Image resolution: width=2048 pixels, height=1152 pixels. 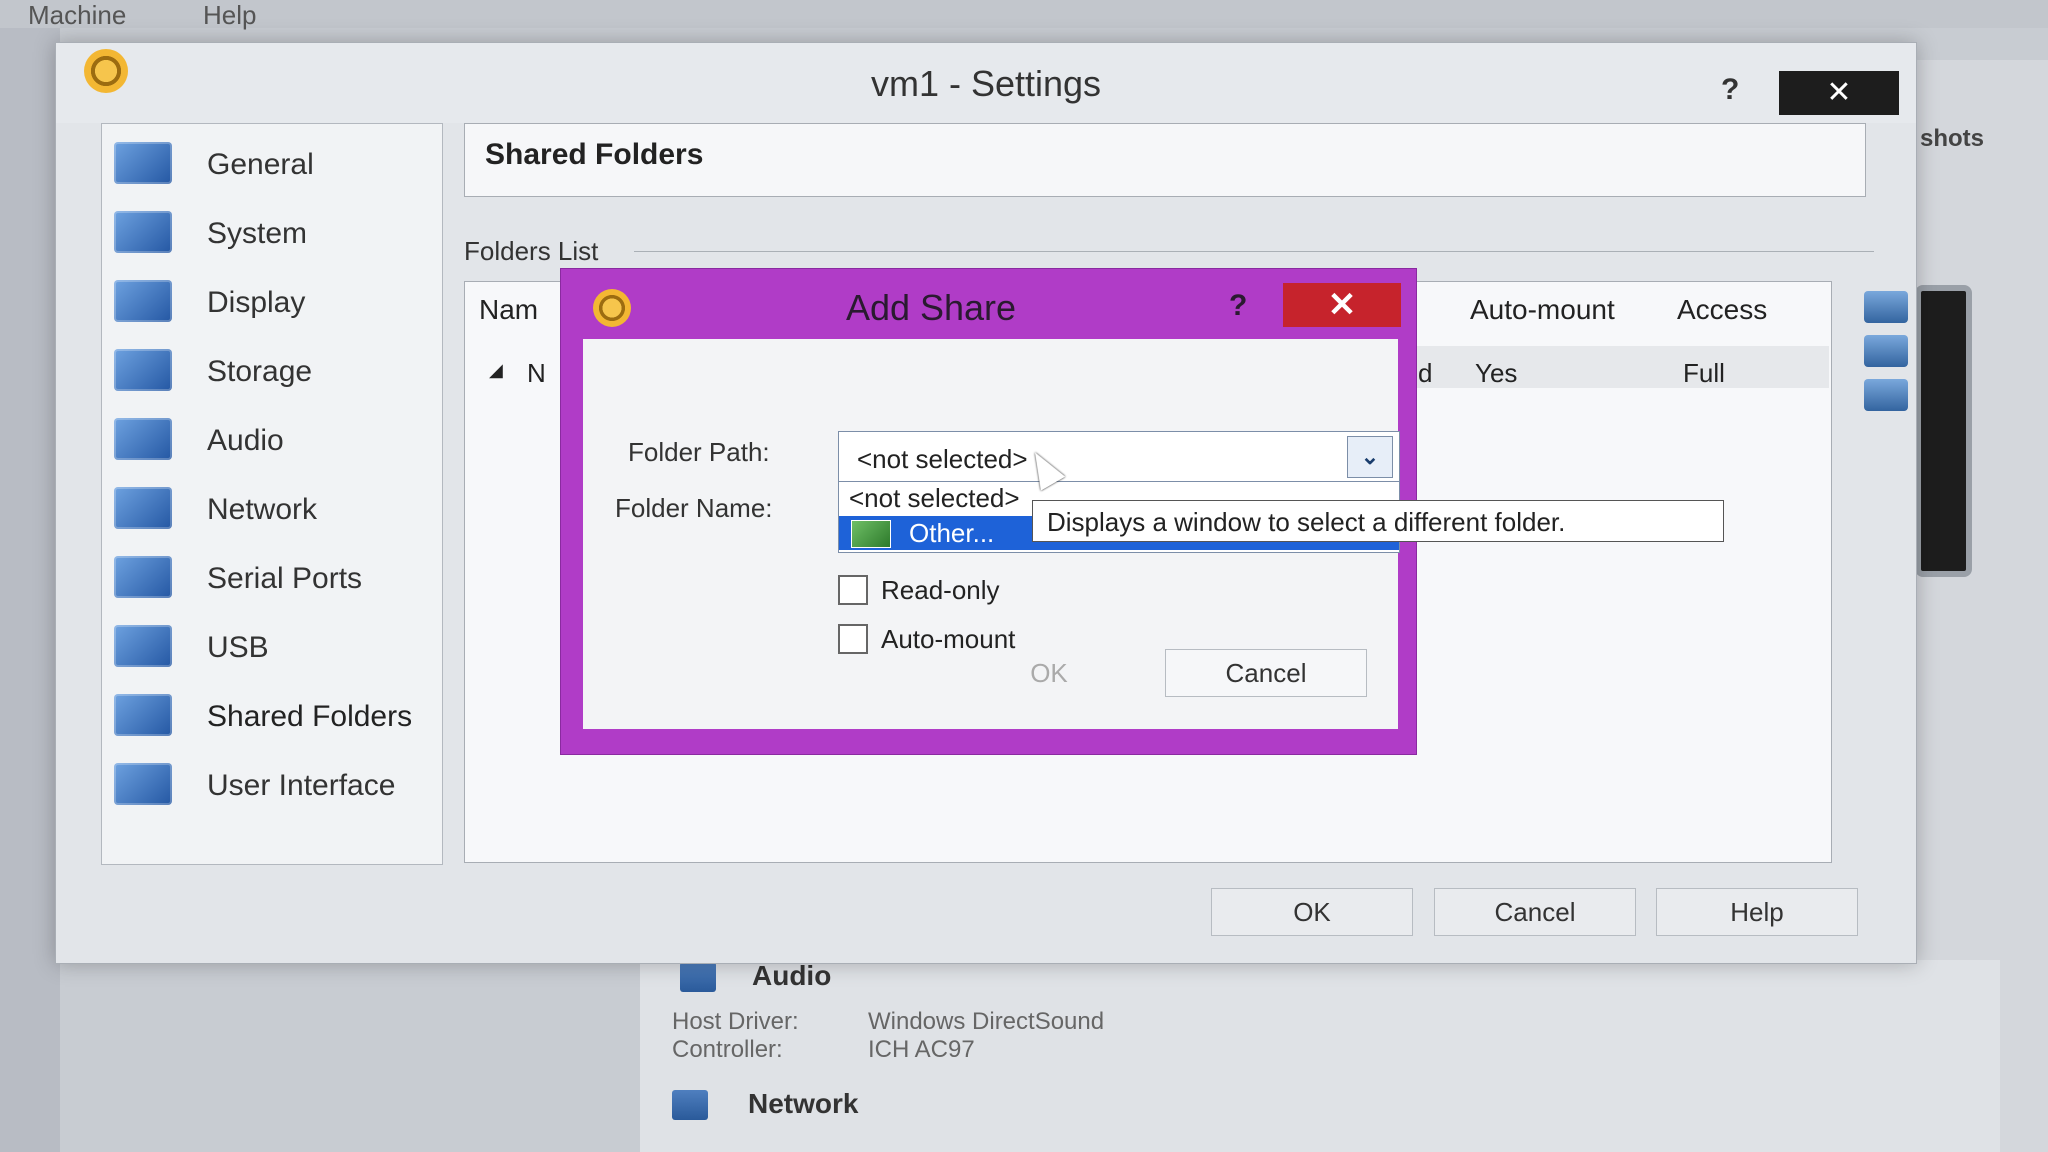 I want to click on folder-path-label: Folder Path:, so click(x=699, y=452).